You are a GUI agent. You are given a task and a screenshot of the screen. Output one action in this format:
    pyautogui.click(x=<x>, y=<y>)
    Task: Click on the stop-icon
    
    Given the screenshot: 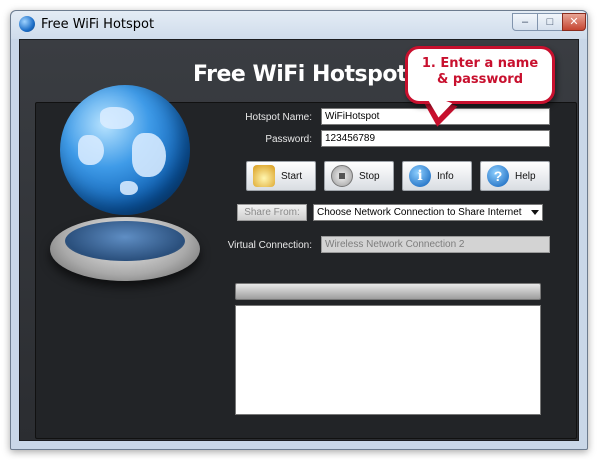 What is the action you would take?
    pyautogui.click(x=342, y=176)
    